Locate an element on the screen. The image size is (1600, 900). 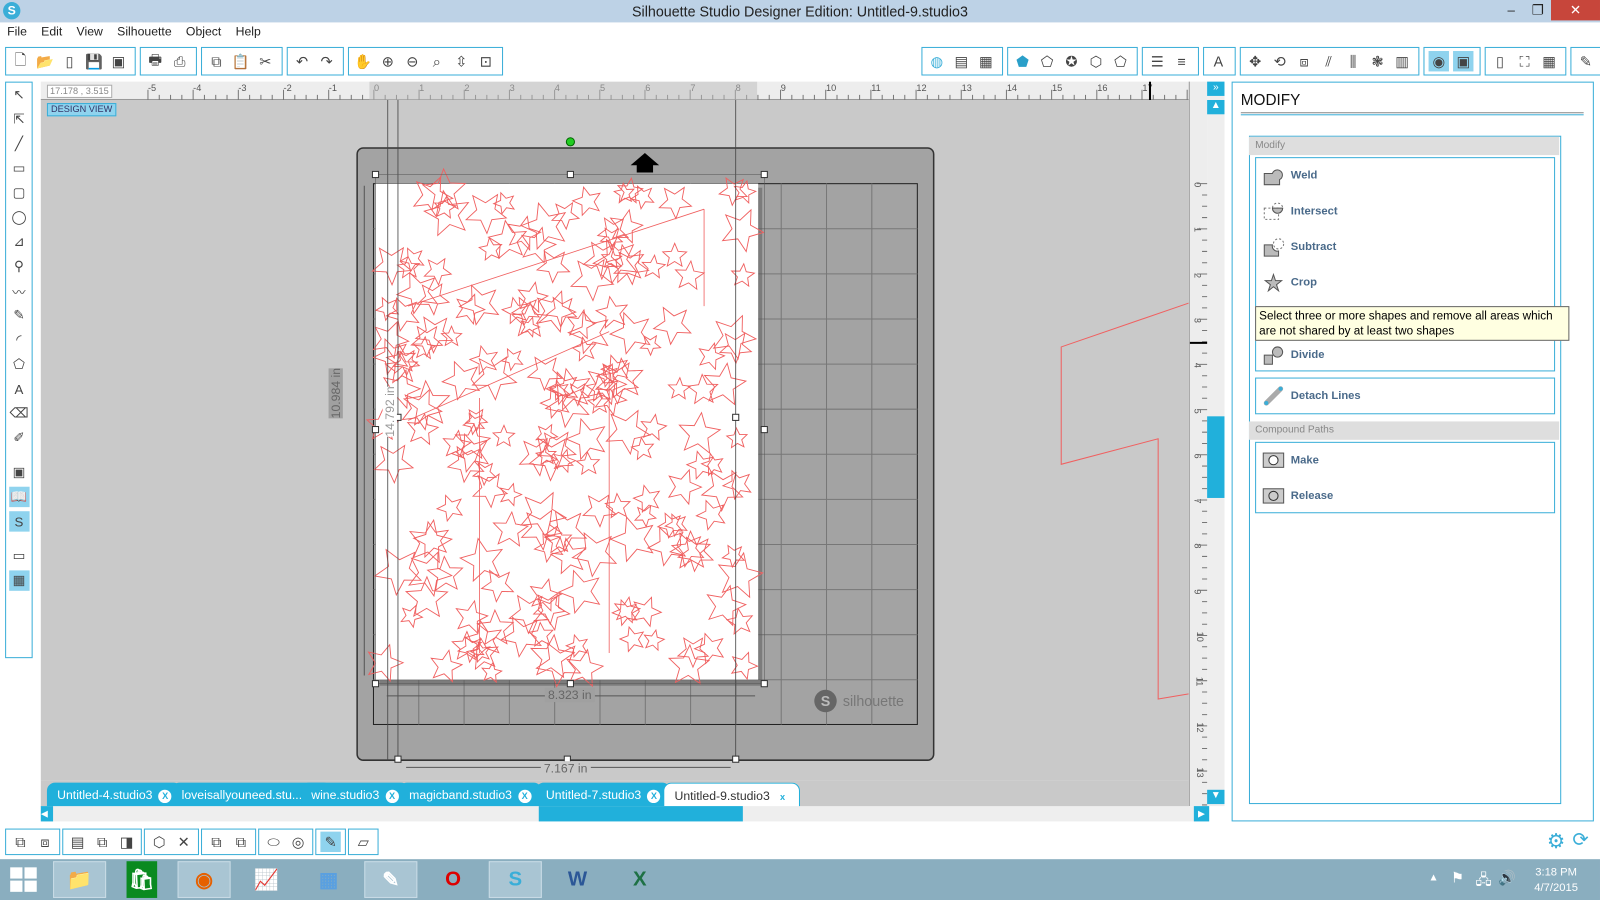
cut-settings-icon: ▭ is located at coordinates (19, 556).